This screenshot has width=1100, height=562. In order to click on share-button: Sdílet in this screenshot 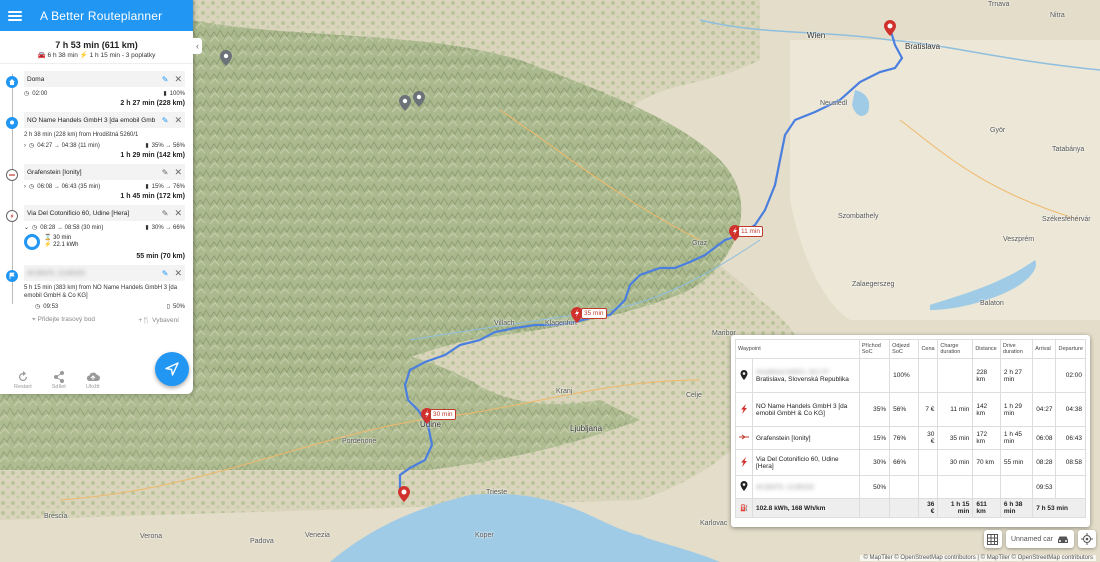, I will do `click(59, 380)`.